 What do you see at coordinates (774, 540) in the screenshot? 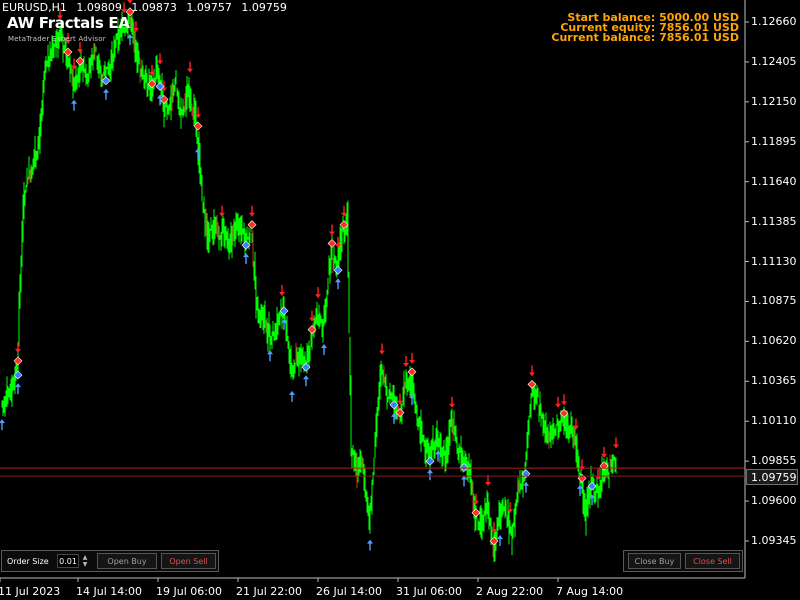
I see `price-tick-label: 1.09345` at bounding box center [774, 540].